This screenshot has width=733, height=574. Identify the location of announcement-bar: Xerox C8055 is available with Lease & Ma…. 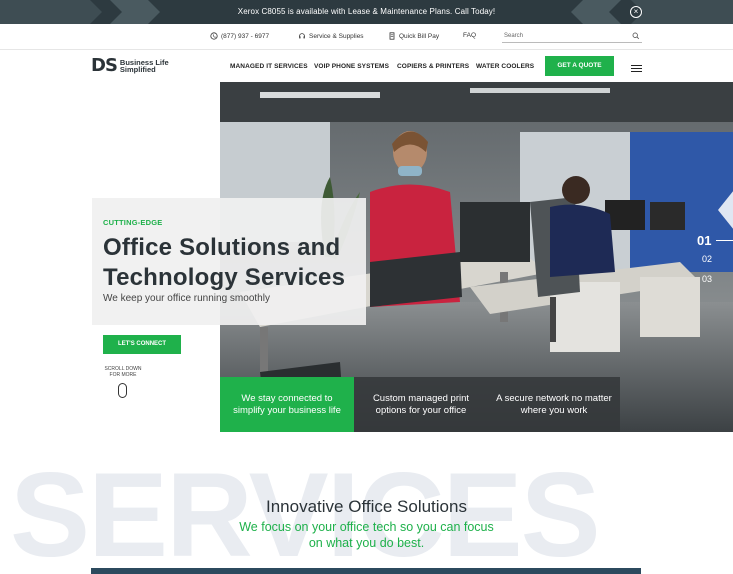
(366, 12).